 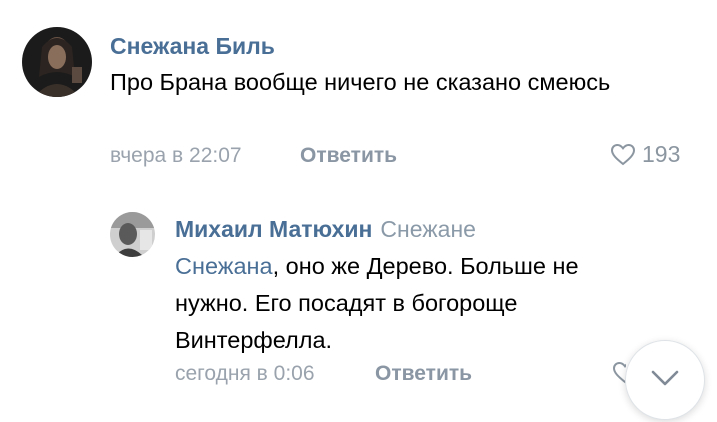 What do you see at coordinates (428, 229) in the screenshot?
I see `reply-to-label: Снежане` at bounding box center [428, 229].